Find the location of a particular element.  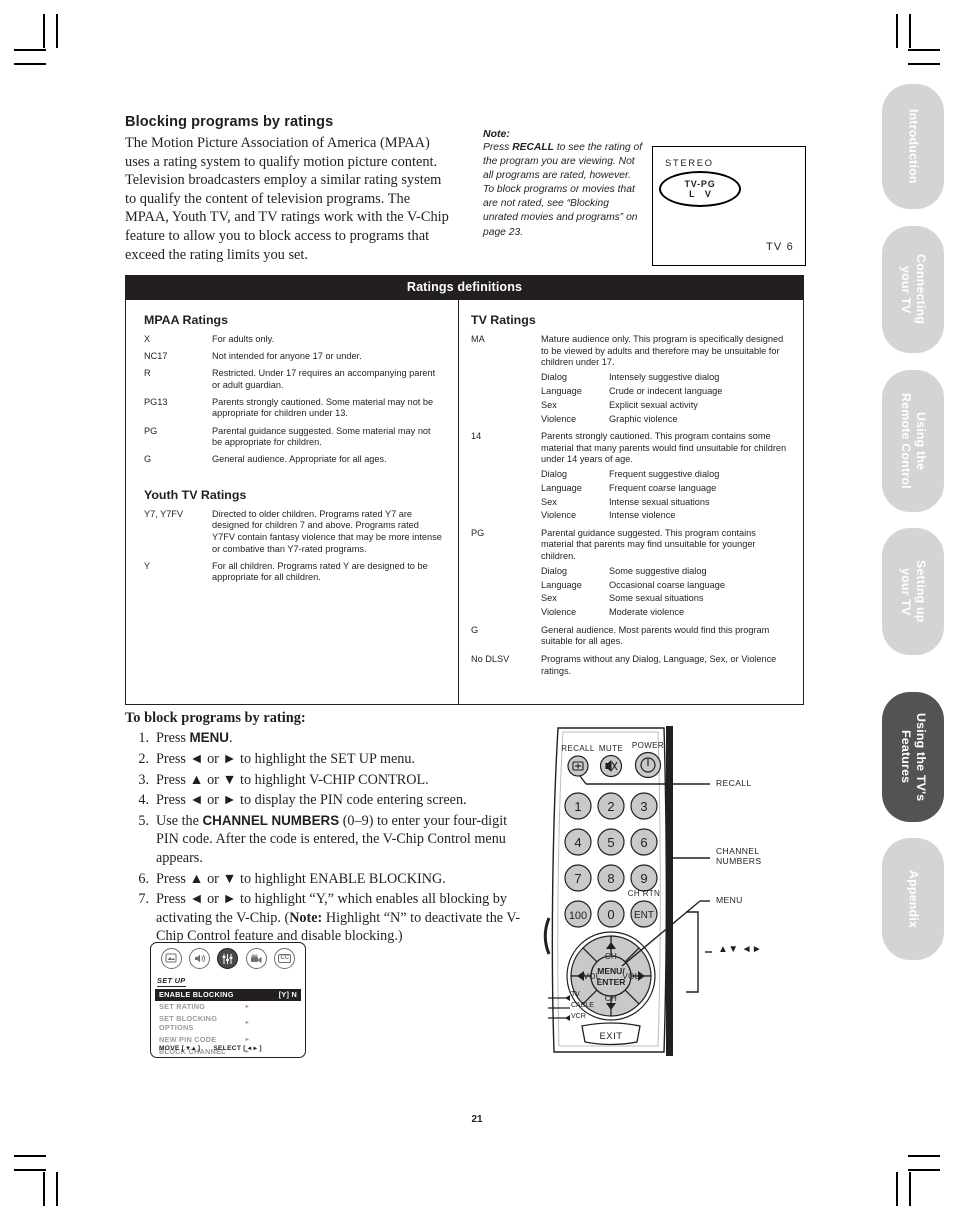

callout-menu: MENU is located at coordinates (729, 900).